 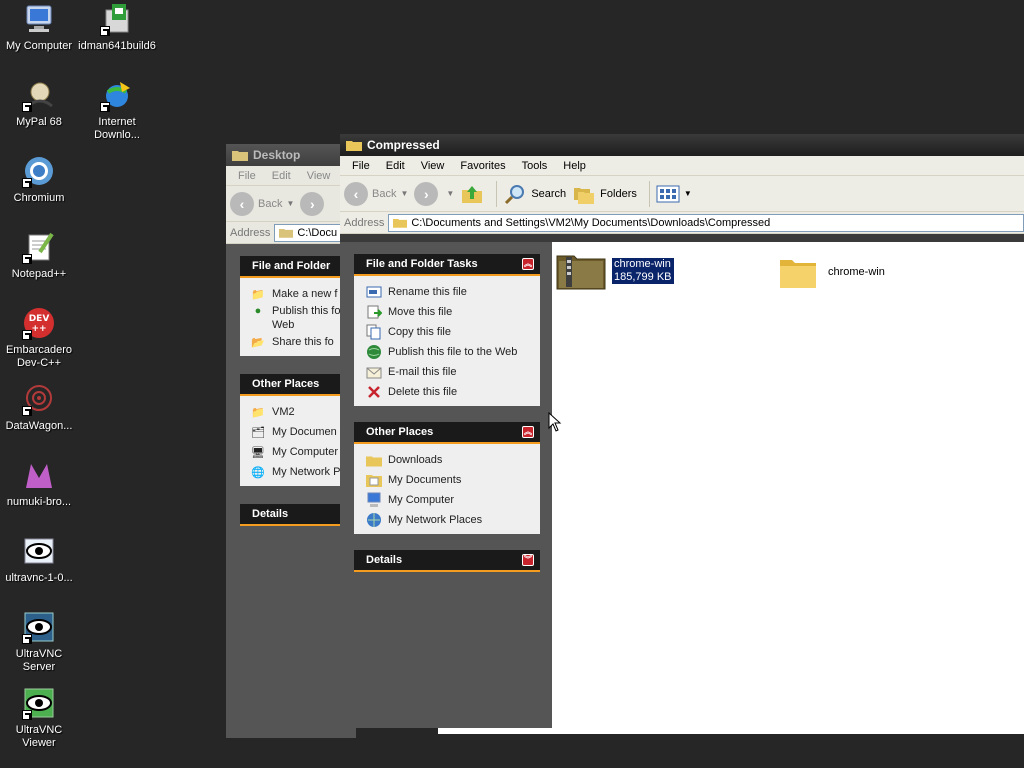 I want to click on desktop-icon-idman: idman641build6, so click(x=117, y=27).